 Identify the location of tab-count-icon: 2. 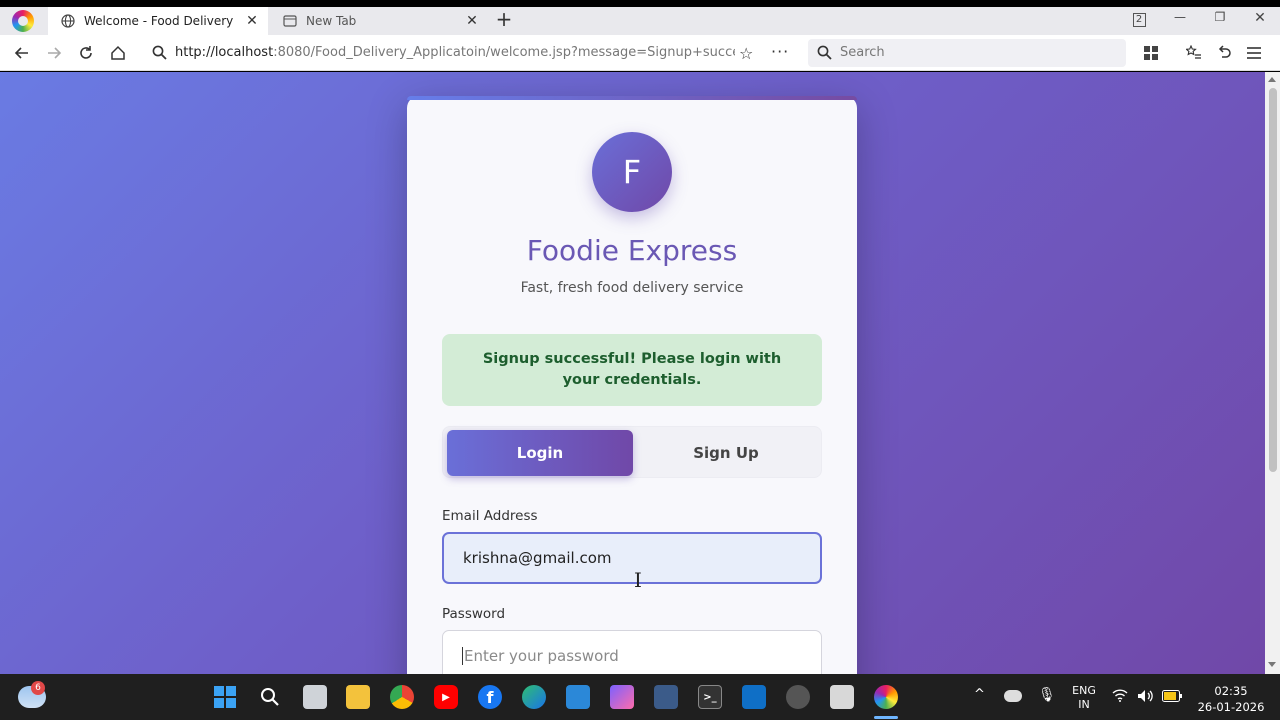
(1139, 21).